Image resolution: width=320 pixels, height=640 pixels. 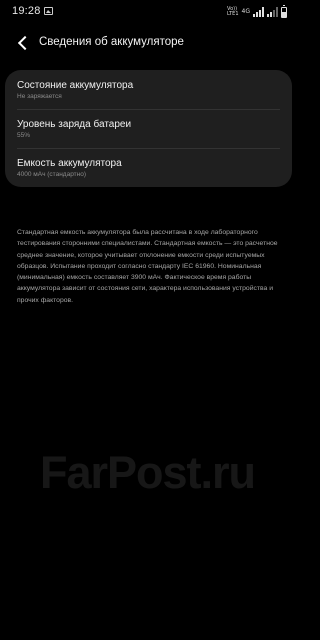 I want to click on item-title: Уровень заряда батареи, so click(x=74, y=124).